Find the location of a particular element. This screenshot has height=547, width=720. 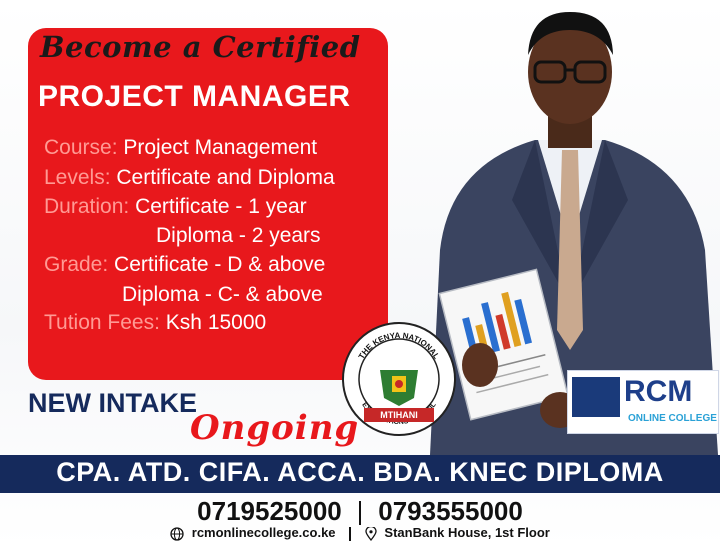

phone-1: 0719525000 is located at coordinates (269, 511).